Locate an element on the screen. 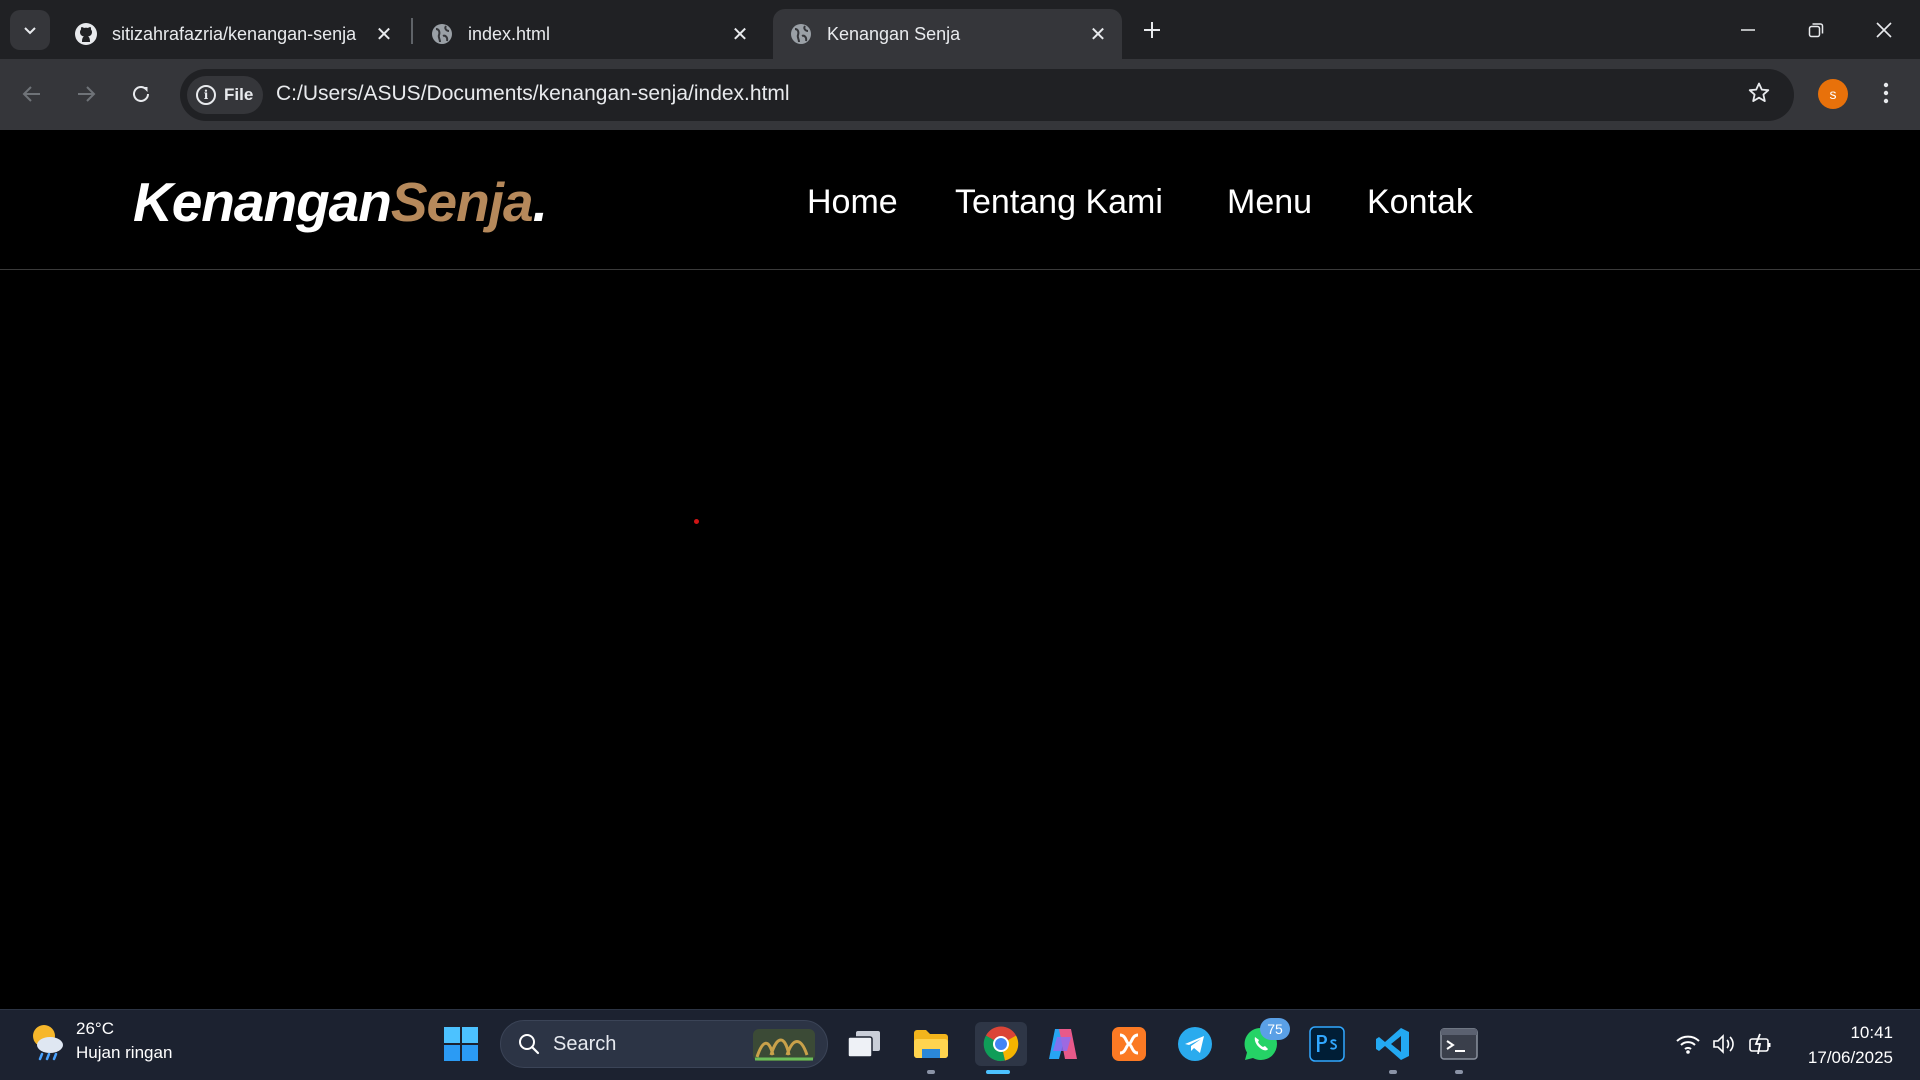  tab-title: index.html is located at coordinates (509, 33).